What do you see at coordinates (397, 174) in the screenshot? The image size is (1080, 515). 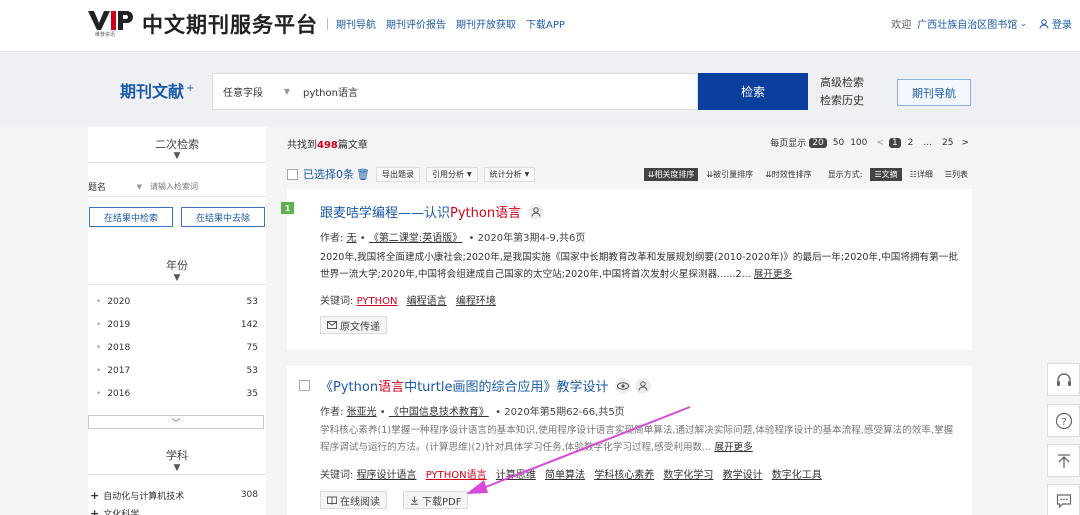 I see `export-button: 导出题录` at bounding box center [397, 174].